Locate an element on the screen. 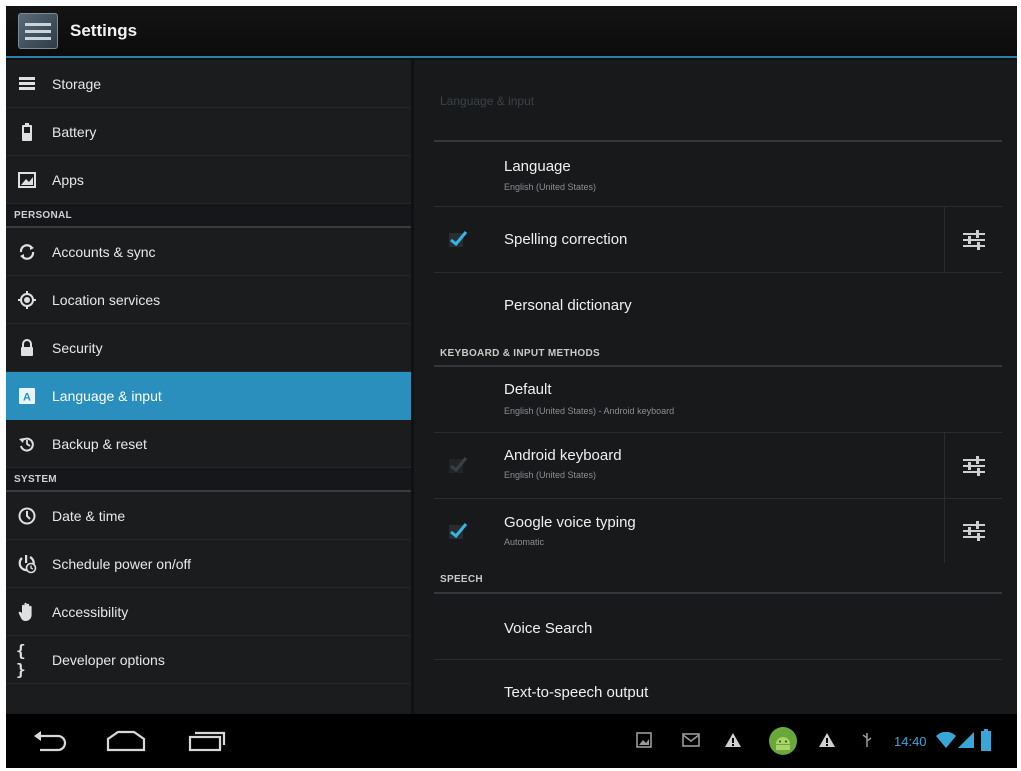 The width and height of the screenshot is (1021, 771). sidebar-item-storage: Storage is located at coordinates (208, 84).